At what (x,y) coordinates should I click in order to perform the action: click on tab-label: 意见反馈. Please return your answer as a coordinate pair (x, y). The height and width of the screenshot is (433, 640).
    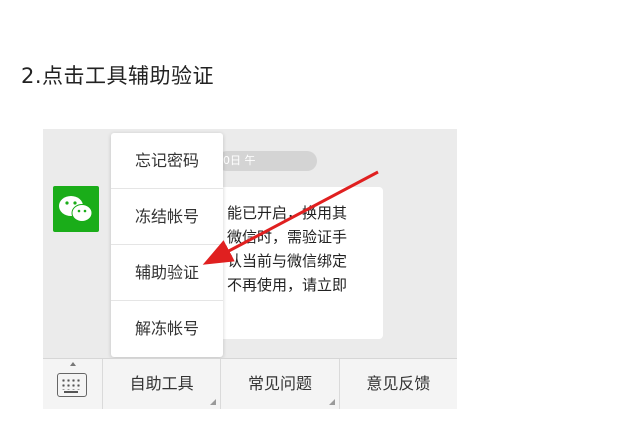
    Looking at the image, I should click on (398, 383).